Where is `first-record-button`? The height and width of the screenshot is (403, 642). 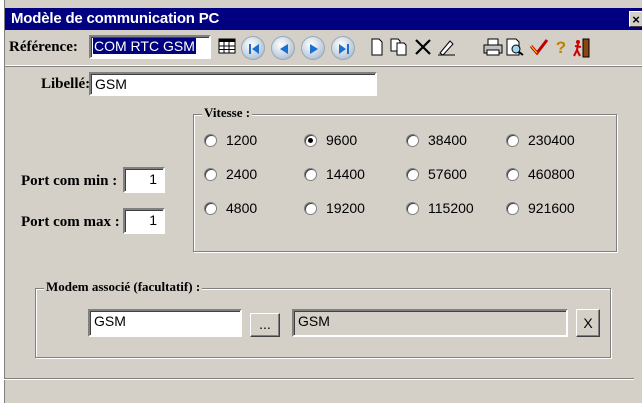 first-record-button is located at coordinates (253, 48).